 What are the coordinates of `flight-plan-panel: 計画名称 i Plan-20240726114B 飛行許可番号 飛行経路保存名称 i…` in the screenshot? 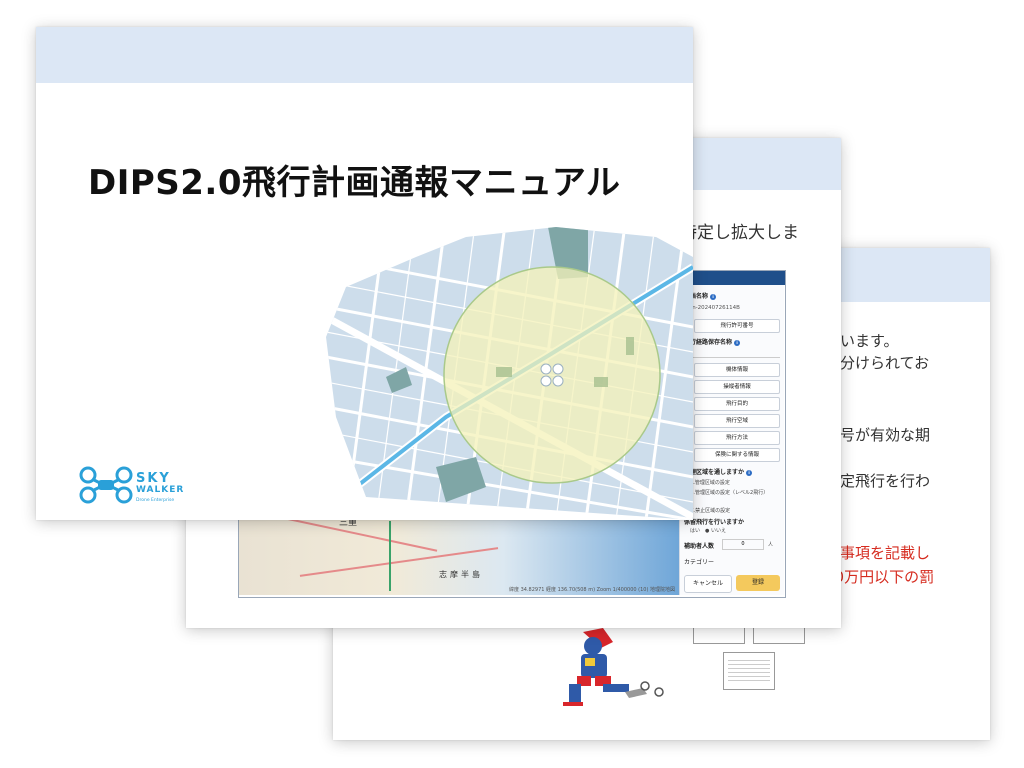 It's located at (731, 440).